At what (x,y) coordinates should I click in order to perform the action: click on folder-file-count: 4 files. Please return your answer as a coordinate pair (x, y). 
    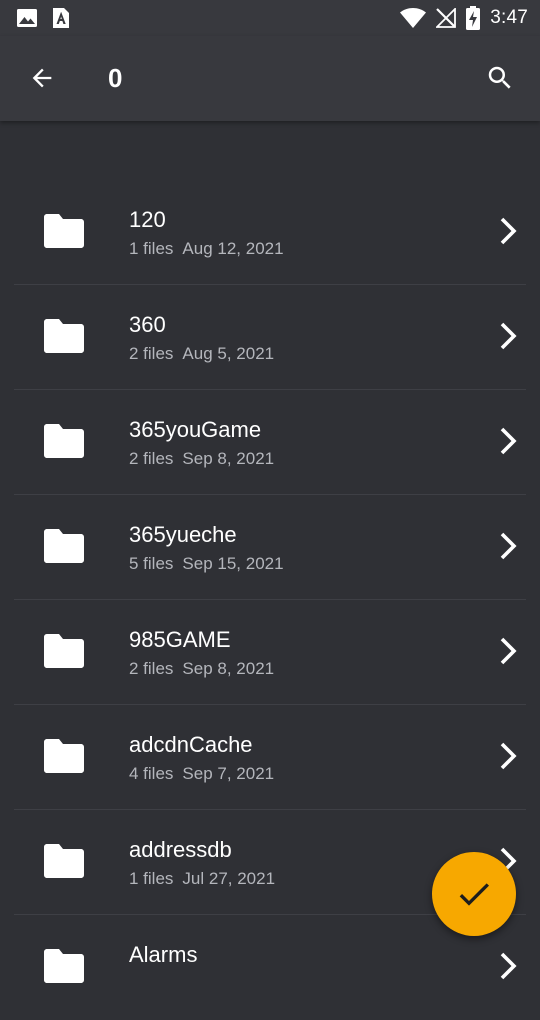
    Looking at the image, I should click on (151, 773).